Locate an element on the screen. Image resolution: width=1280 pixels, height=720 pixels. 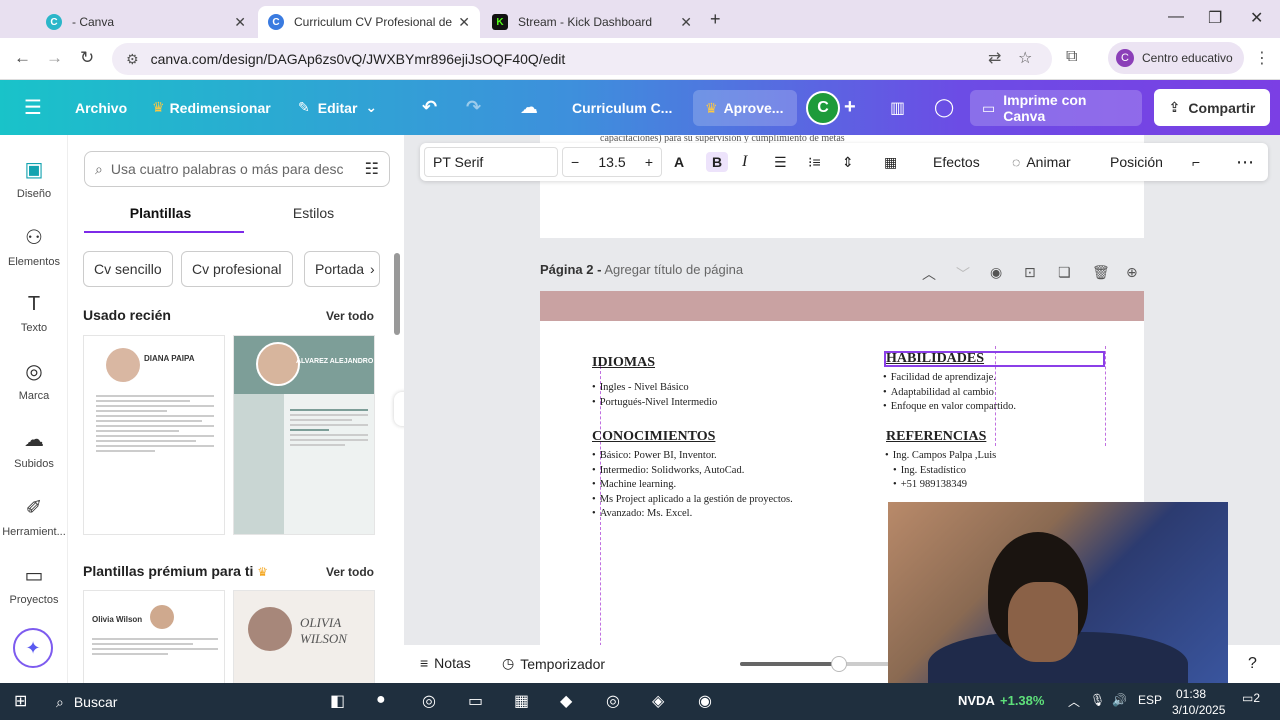
microphone-icon: 🎙 is located at coordinates (1097, 700).